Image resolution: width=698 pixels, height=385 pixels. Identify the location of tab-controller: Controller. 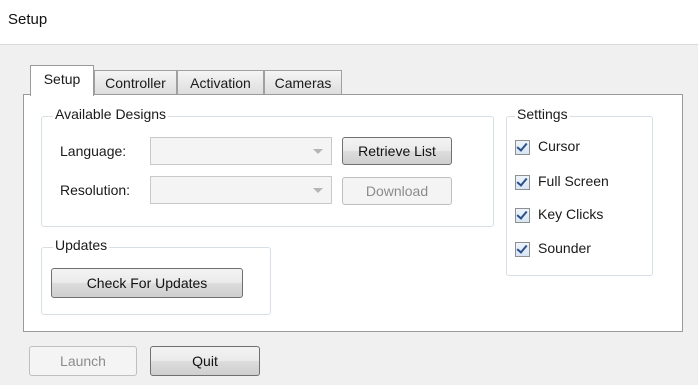
(135, 82).